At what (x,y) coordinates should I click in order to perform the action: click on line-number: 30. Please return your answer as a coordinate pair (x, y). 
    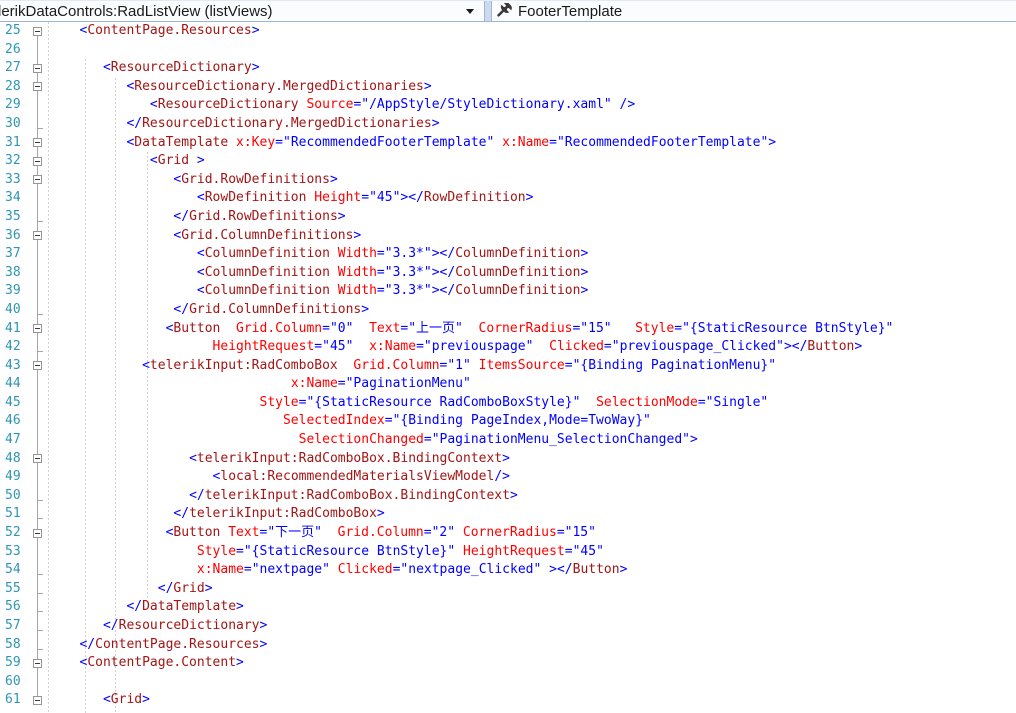
    Looking at the image, I should click on (13, 123).